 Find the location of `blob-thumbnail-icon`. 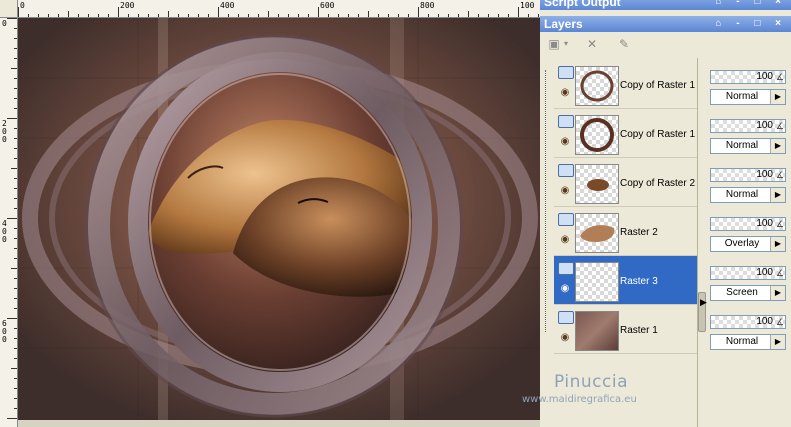

blob-thumbnail-icon is located at coordinates (598, 185).